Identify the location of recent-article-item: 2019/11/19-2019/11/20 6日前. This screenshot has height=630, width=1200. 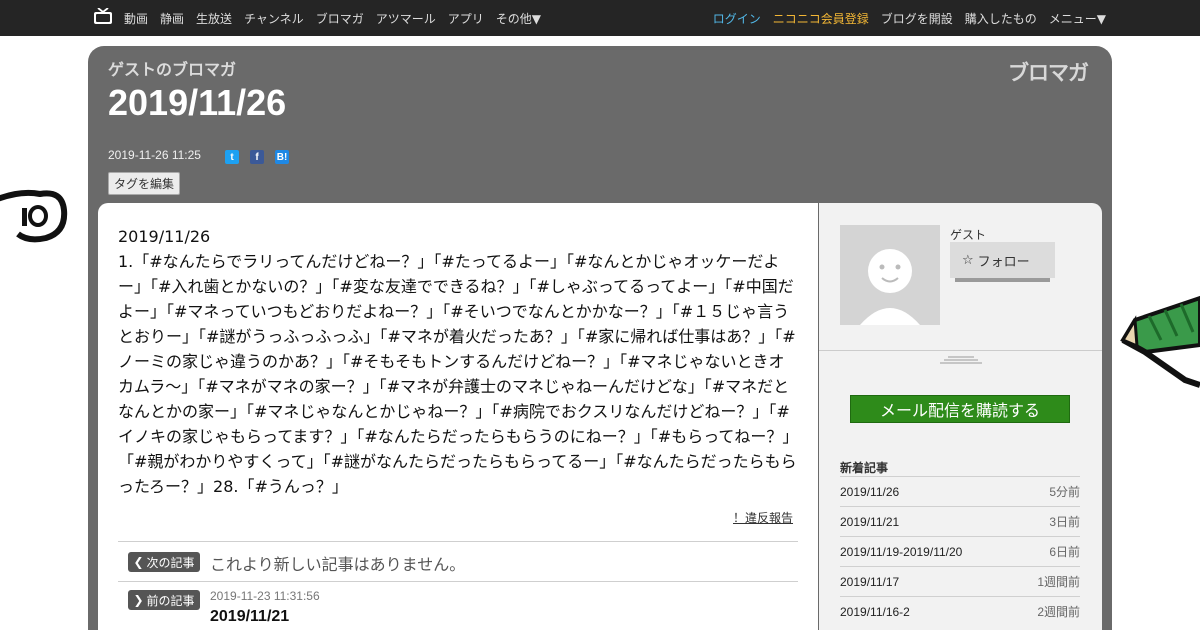
(960, 551).